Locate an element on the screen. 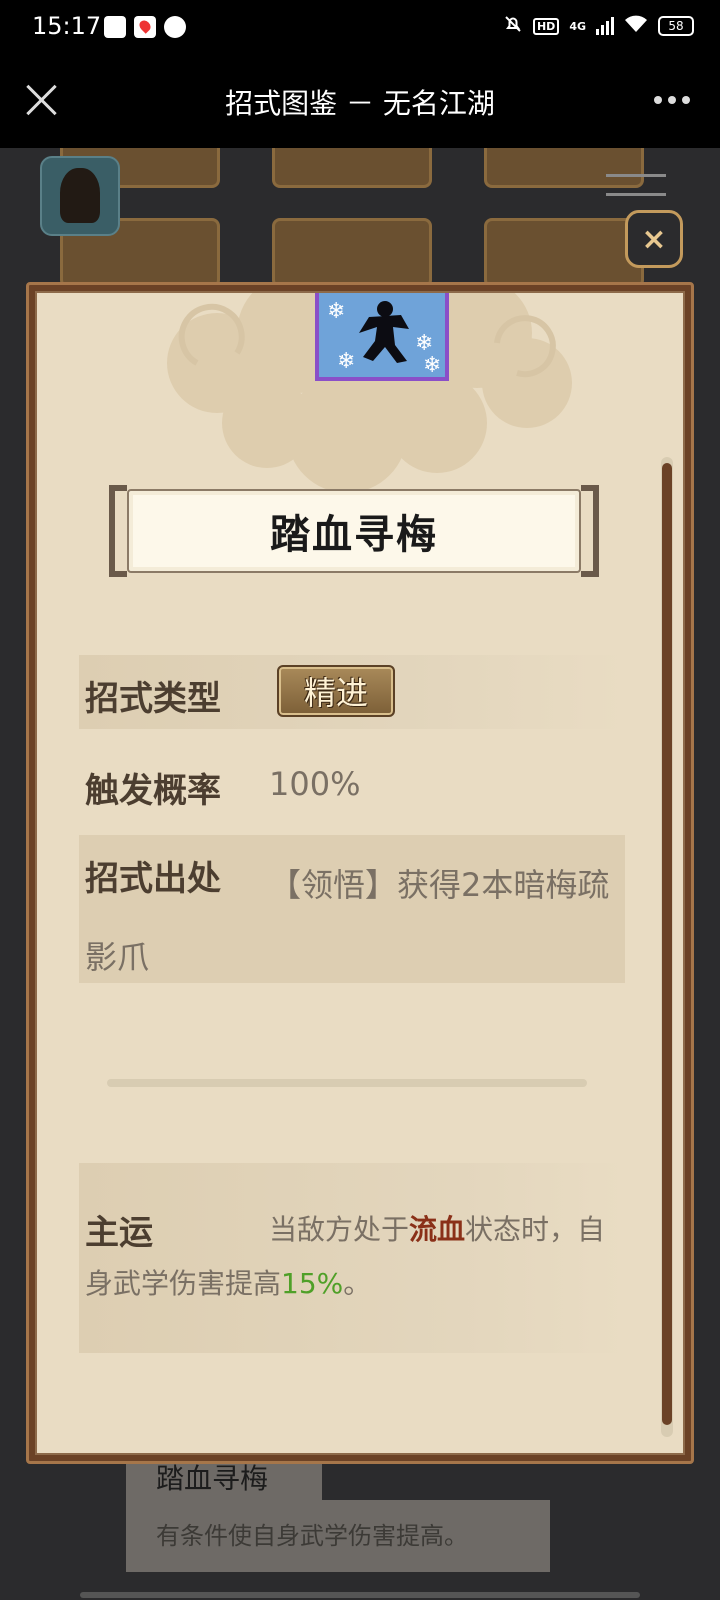  main-effect-text: 当敌方处于流血状态时，自身武学伤害提高15%。 is located at coordinates (353, 1257).